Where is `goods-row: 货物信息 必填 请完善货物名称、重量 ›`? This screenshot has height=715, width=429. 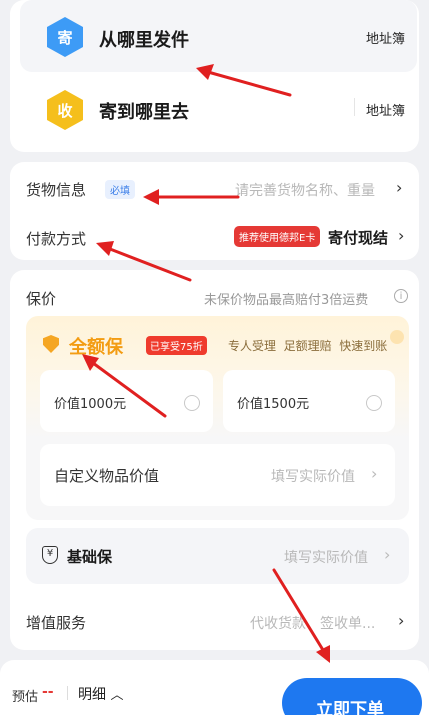
goods-row: 货物信息 必填 请完善货物名称、重量 › is located at coordinates (214, 187).